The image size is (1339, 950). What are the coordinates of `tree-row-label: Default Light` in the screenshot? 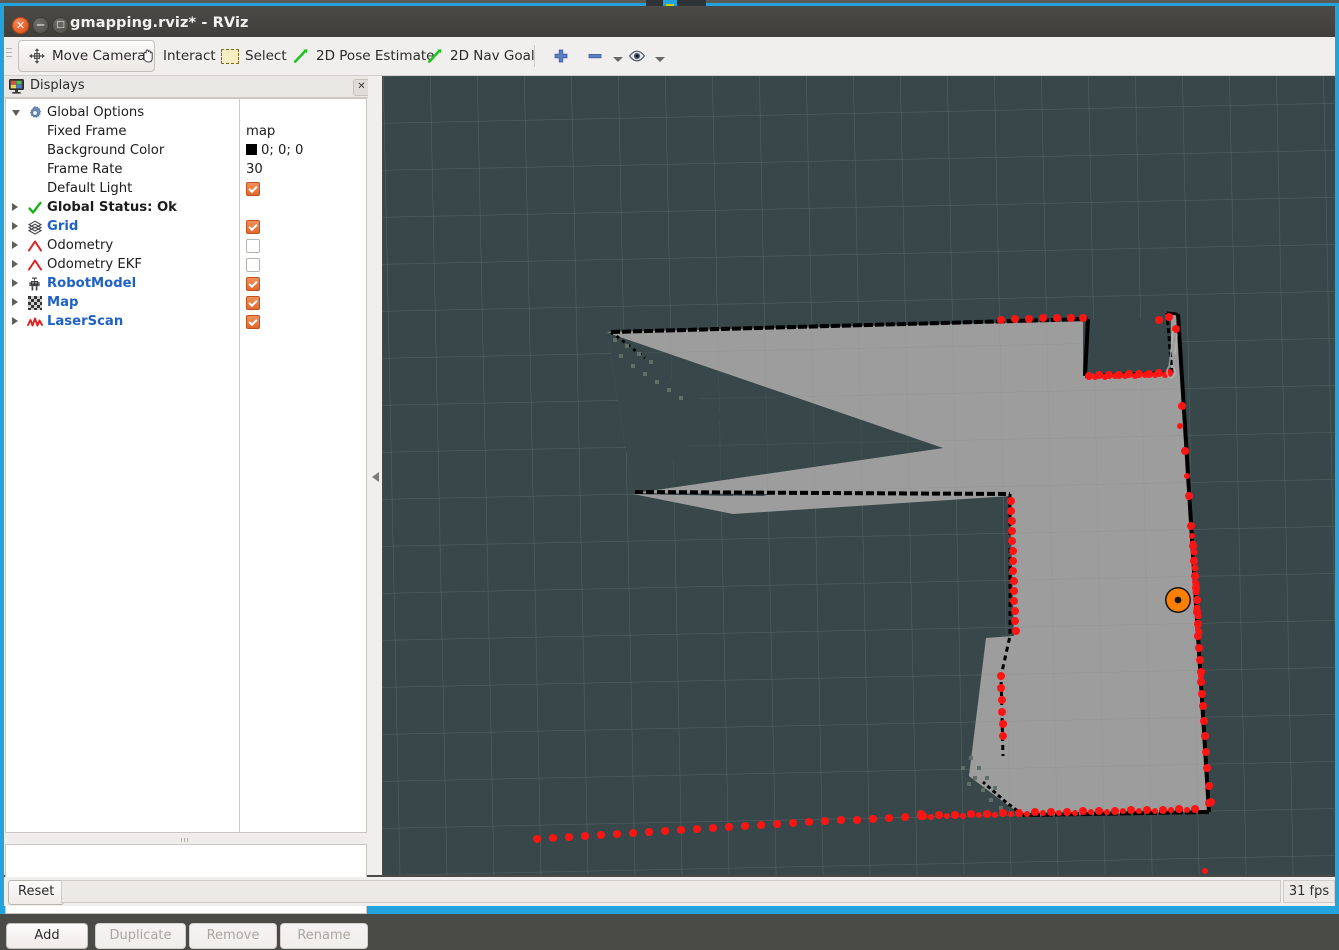 It's located at (90, 188).